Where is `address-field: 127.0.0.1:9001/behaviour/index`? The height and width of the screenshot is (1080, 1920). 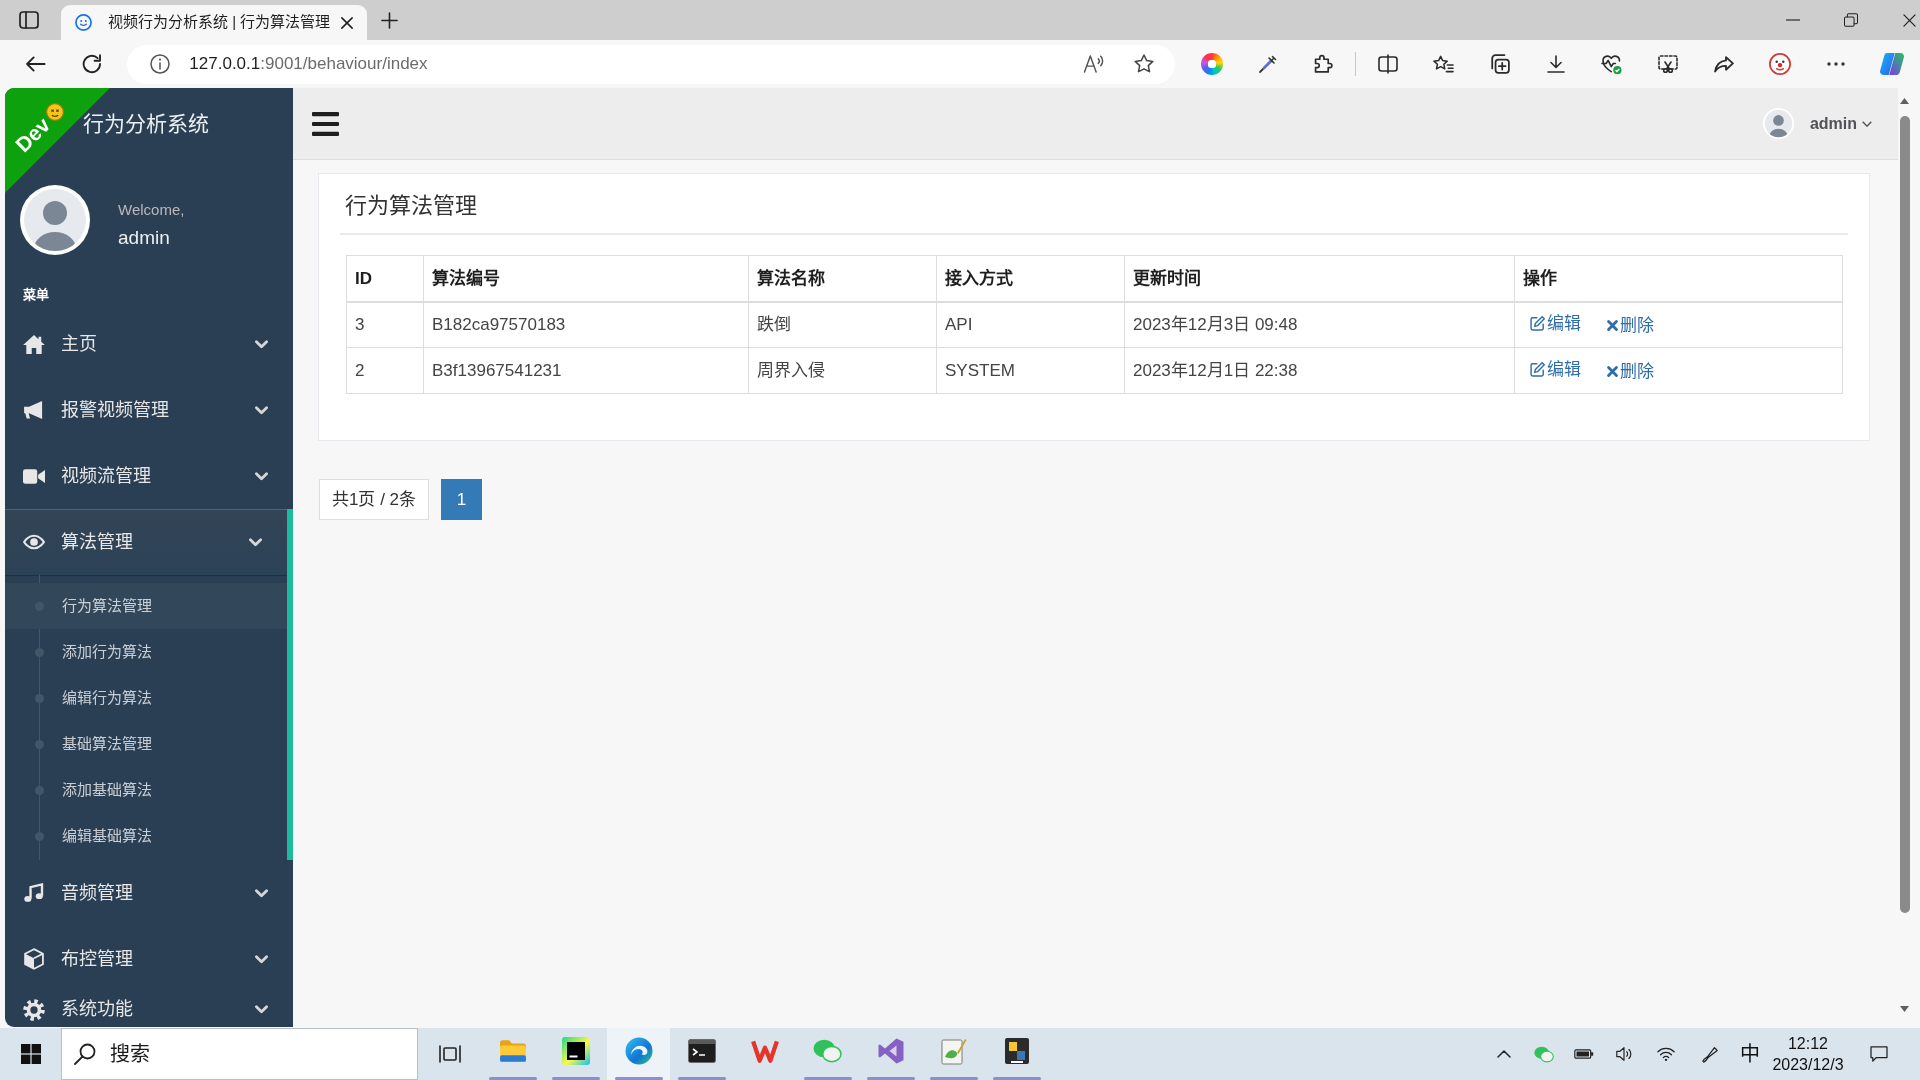
address-field: 127.0.0.1:9001/behaviour/index is located at coordinates (651, 64).